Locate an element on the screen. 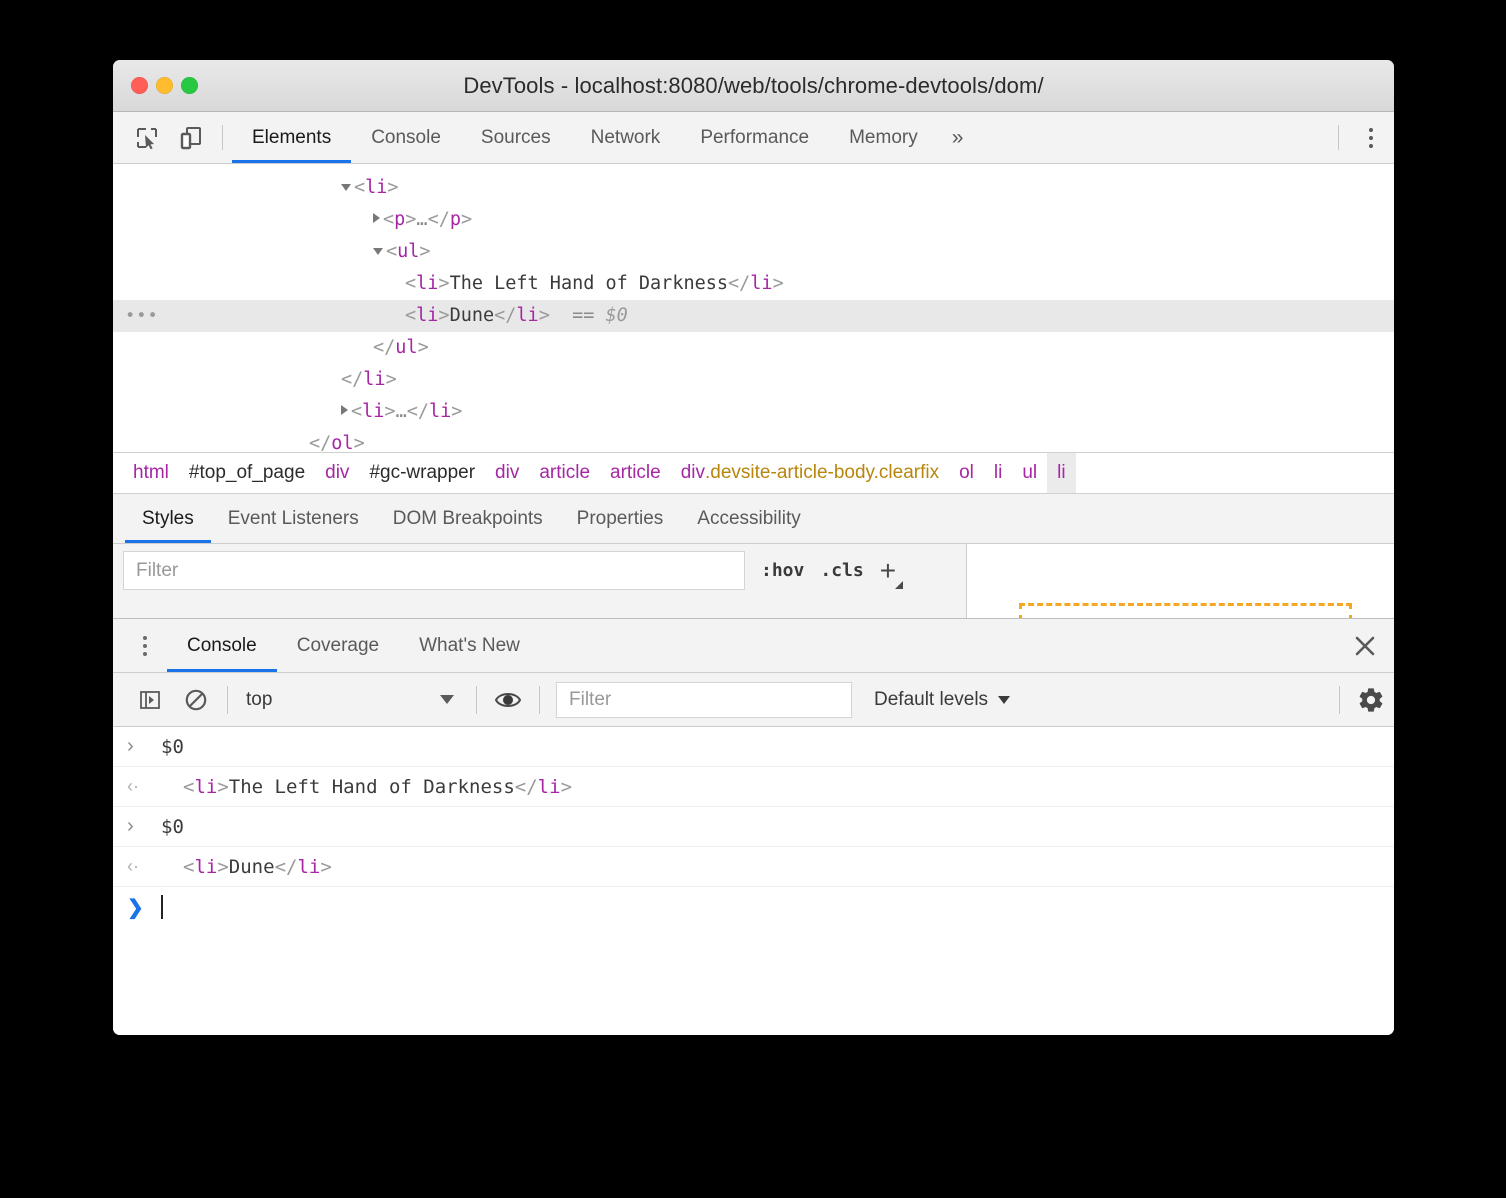 This screenshot has height=1198, width=1506. kebab-menu-icon is located at coordinates (1371, 137).